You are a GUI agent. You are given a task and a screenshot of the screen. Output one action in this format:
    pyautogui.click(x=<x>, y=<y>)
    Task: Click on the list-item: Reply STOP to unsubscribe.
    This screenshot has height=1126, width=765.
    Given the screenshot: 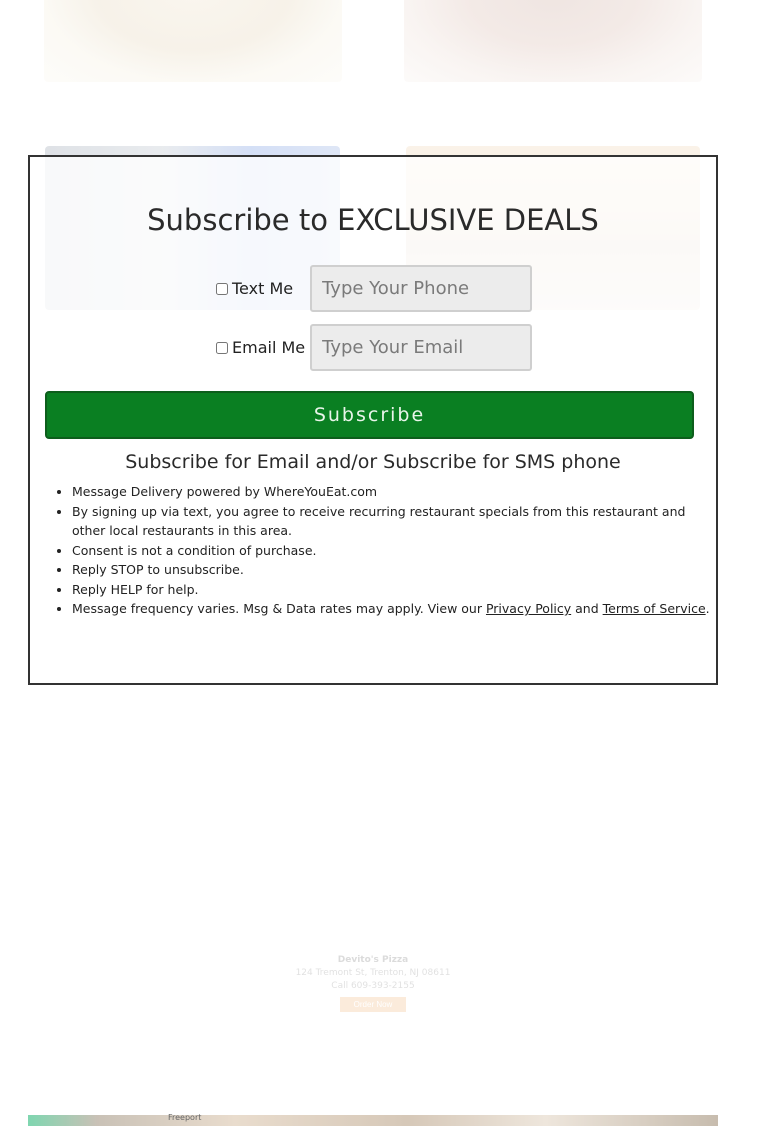 What is the action you would take?
    pyautogui.click(x=392, y=570)
    